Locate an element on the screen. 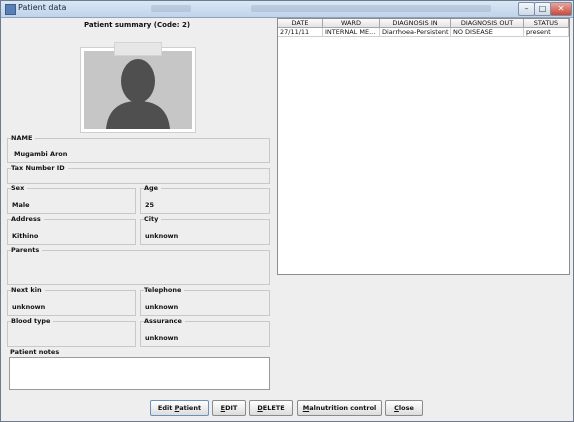 This screenshot has height=422, width=574. maximize-button: □ is located at coordinates (542, 9).